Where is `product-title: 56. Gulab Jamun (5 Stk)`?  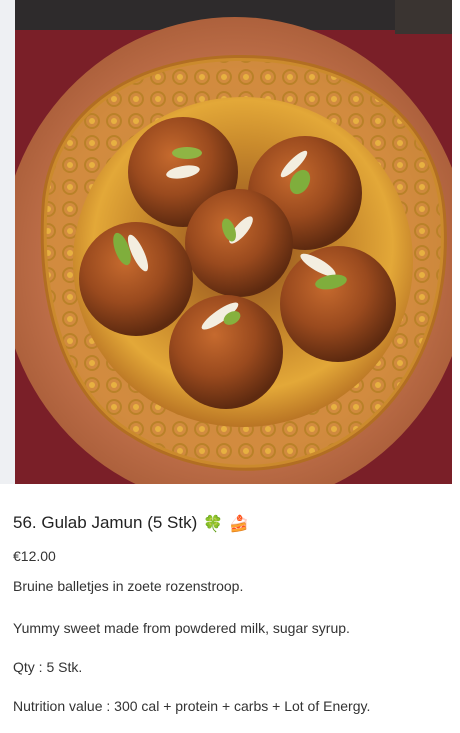
product-title: 56. Gulab Jamun (5 Stk) is located at coordinates (105, 522).